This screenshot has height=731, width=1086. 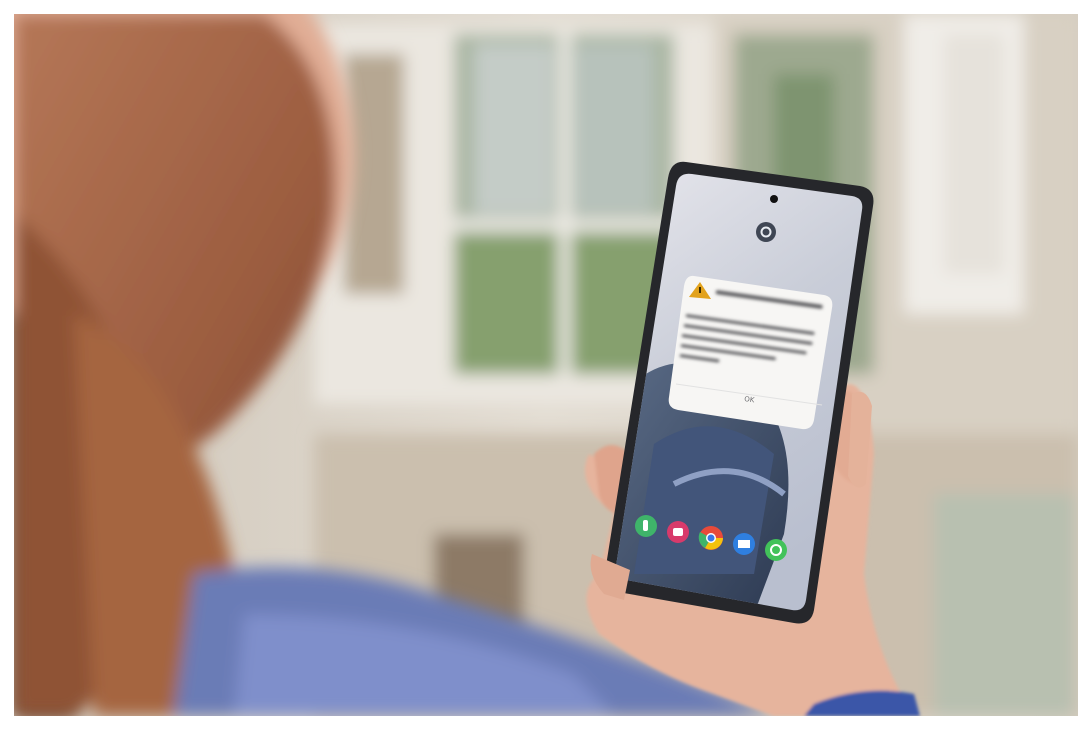 What do you see at coordinates (678, 532) in the screenshot?
I see `messages-app-icon` at bounding box center [678, 532].